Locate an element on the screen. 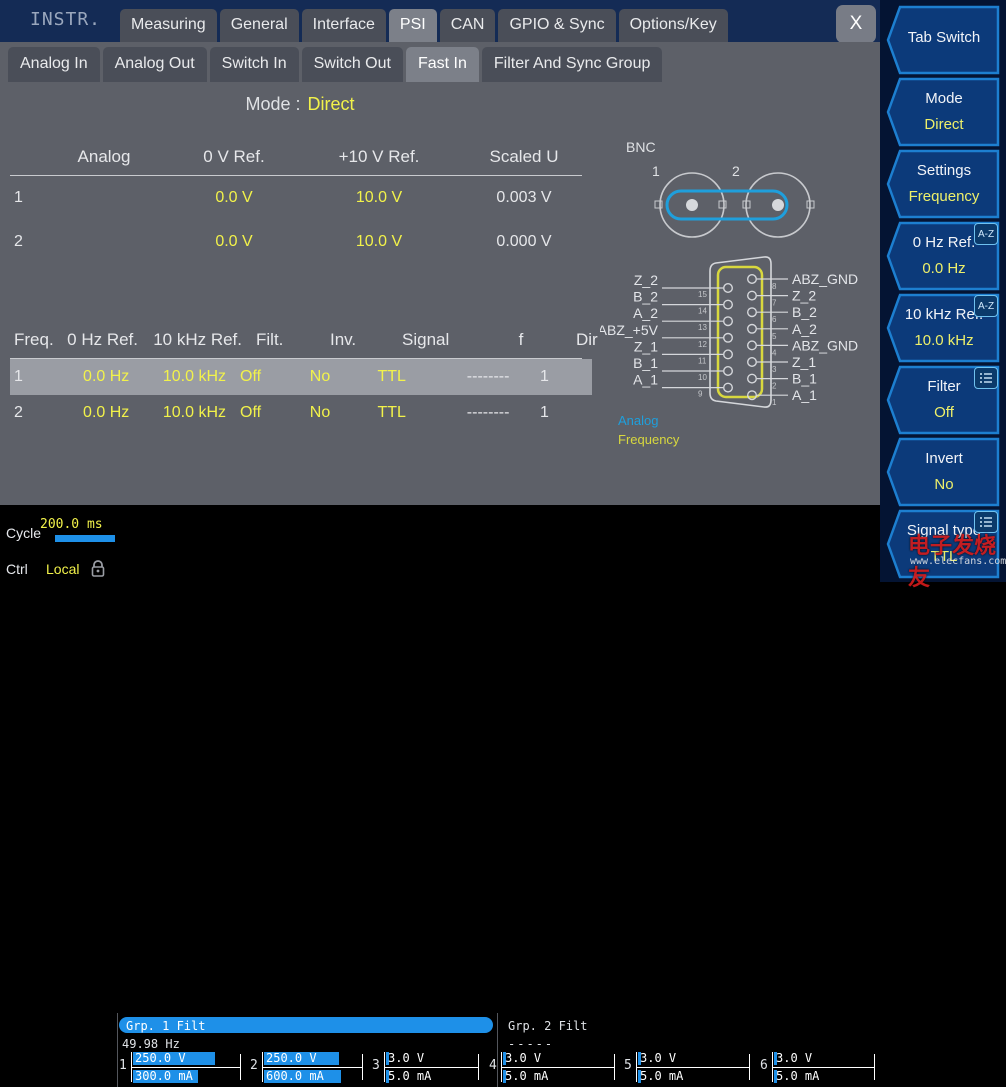  softkey-tab-switch: Tab Switch is located at coordinates (944, 40).